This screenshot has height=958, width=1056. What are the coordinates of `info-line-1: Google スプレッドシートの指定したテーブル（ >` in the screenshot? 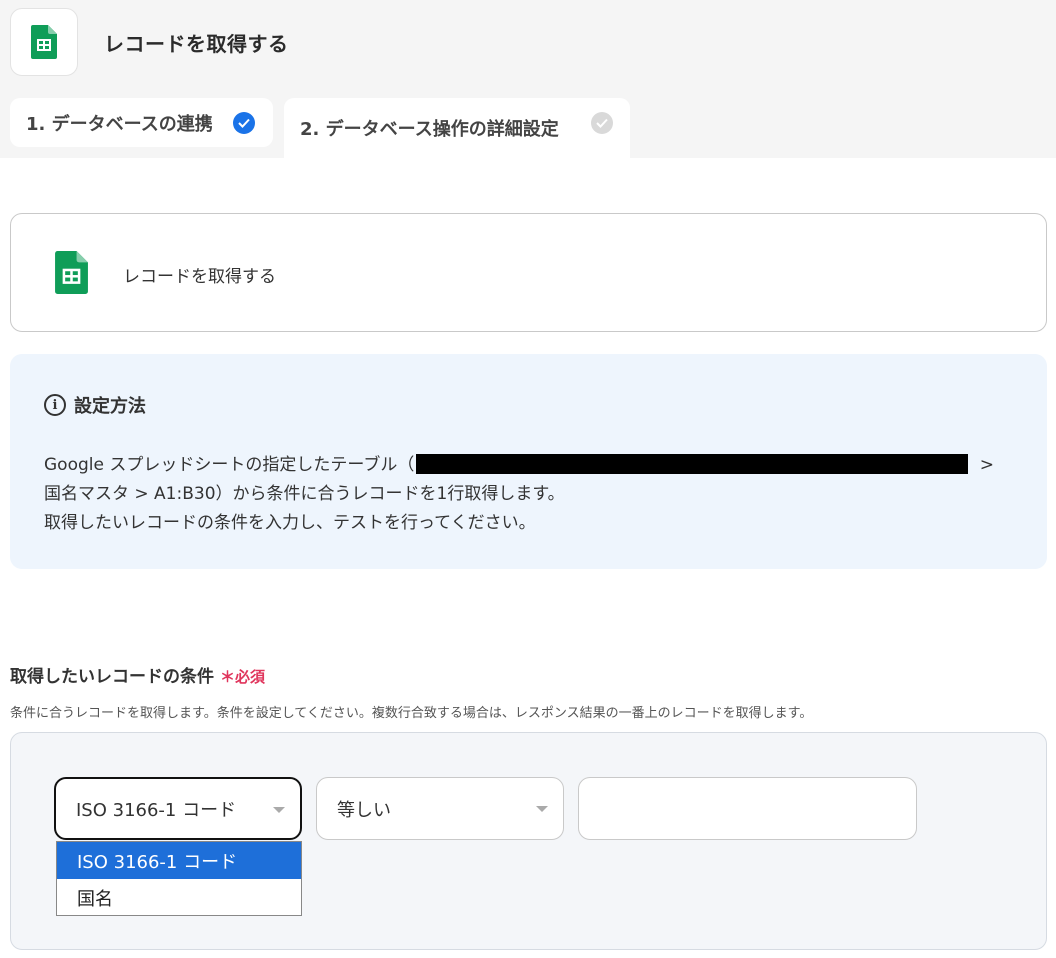 It's located at (519, 465).